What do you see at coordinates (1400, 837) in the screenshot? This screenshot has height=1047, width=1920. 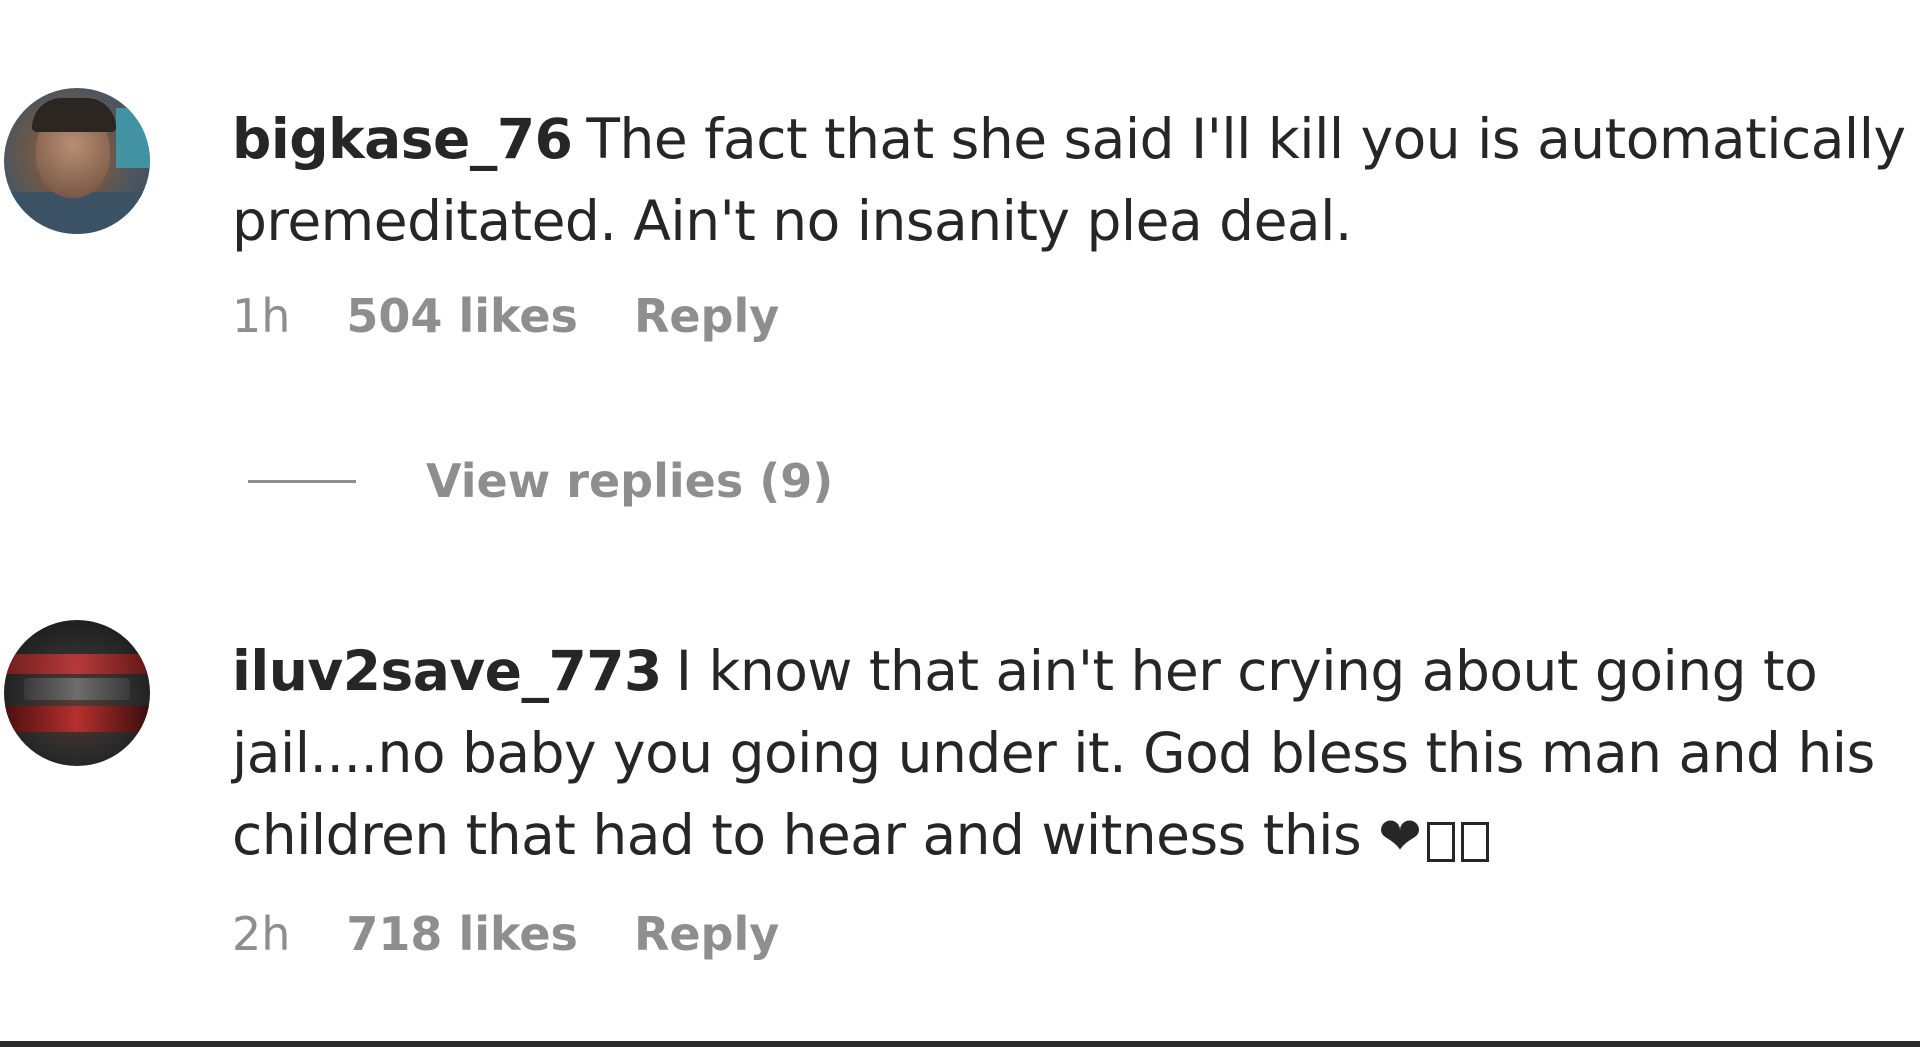 I see `heart-emoji-icon: ❤` at bounding box center [1400, 837].